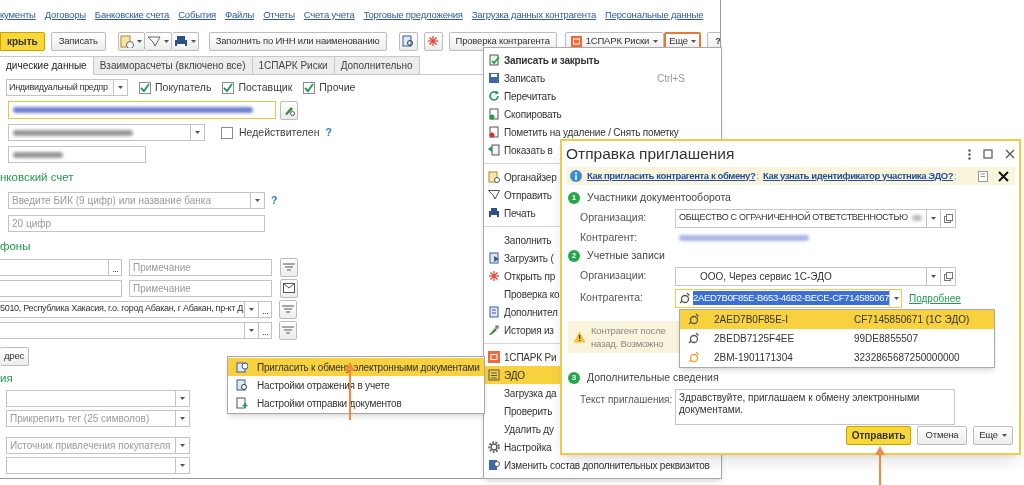 The image size is (1024, 485). What do you see at coordinates (6, 378) in the screenshot?
I see `section-heading: ия` at bounding box center [6, 378].